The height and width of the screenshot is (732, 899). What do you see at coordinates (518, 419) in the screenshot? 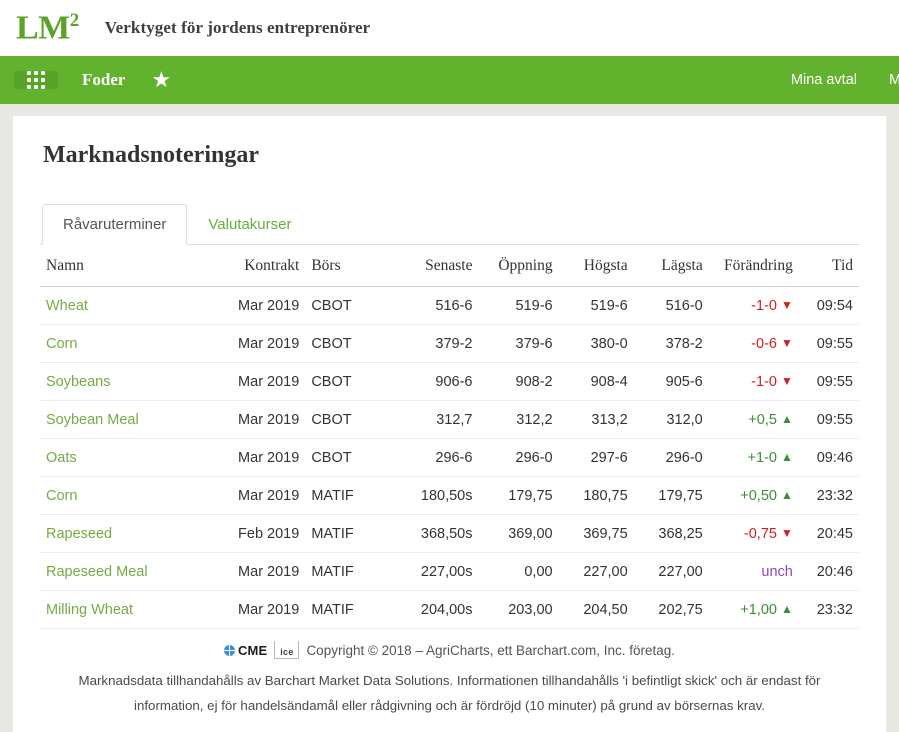
I see `cell-oppning: 312,2` at bounding box center [518, 419].